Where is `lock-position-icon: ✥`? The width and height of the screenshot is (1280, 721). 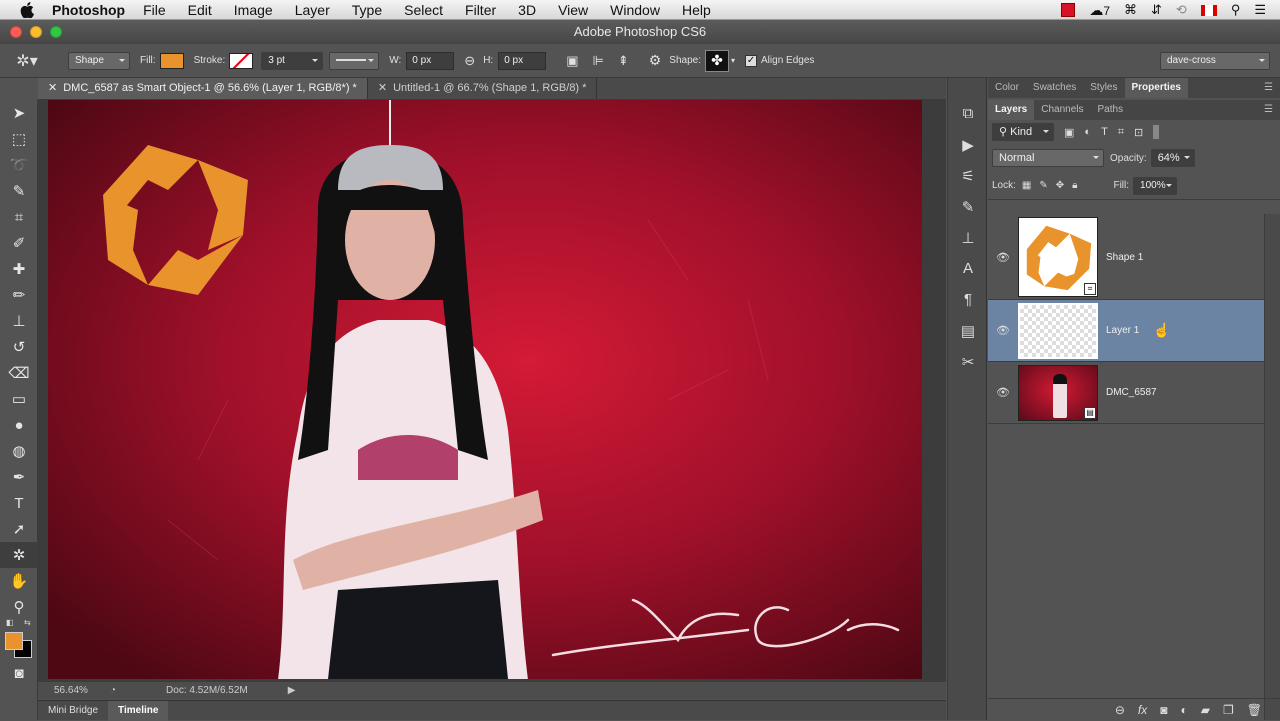
lock-position-icon: ✥ is located at coordinates (1060, 185).